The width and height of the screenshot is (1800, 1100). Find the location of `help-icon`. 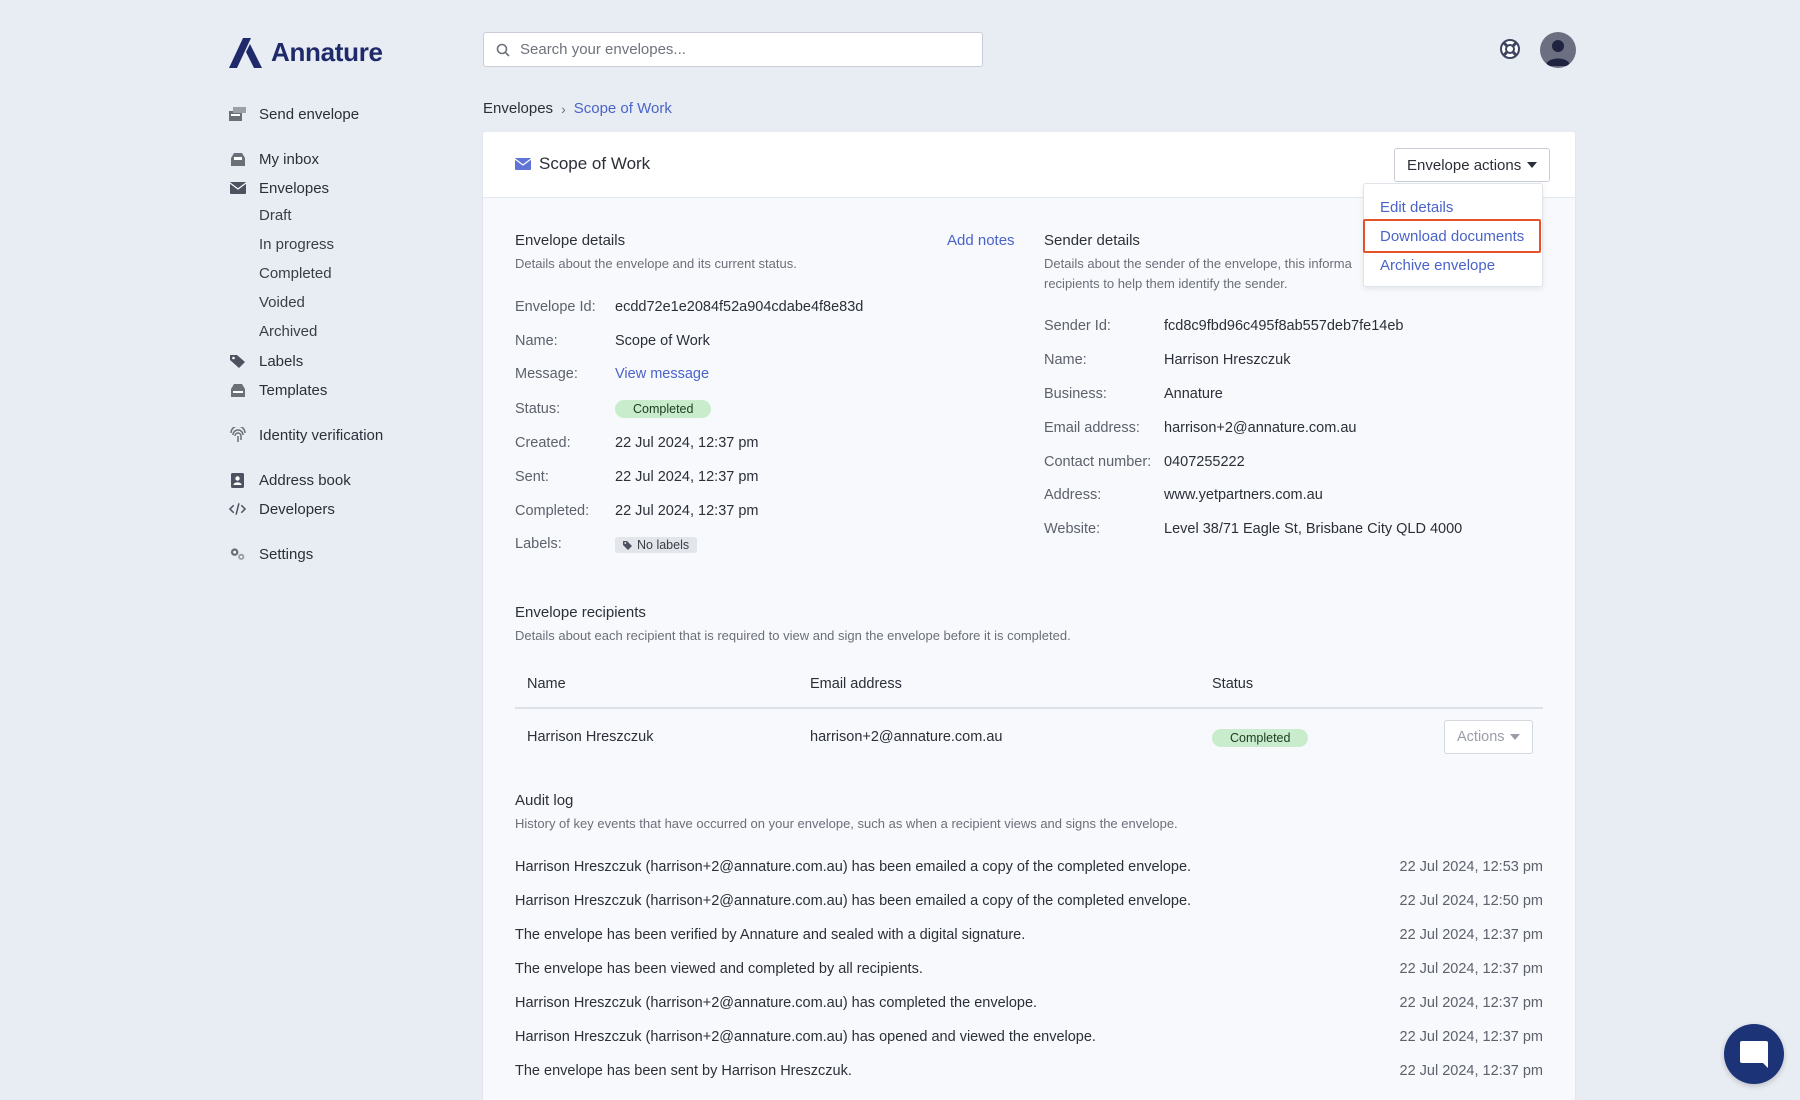

help-icon is located at coordinates (1510, 49).